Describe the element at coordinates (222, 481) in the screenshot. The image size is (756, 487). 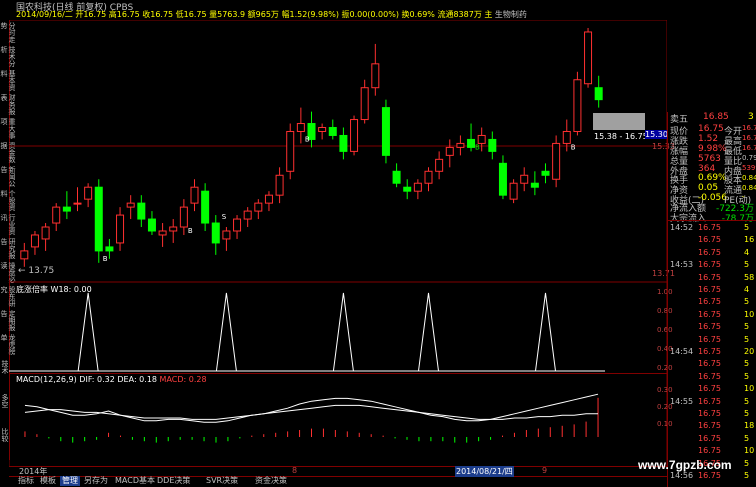
I see `bottom-tab-6: SVR决策` at that location.